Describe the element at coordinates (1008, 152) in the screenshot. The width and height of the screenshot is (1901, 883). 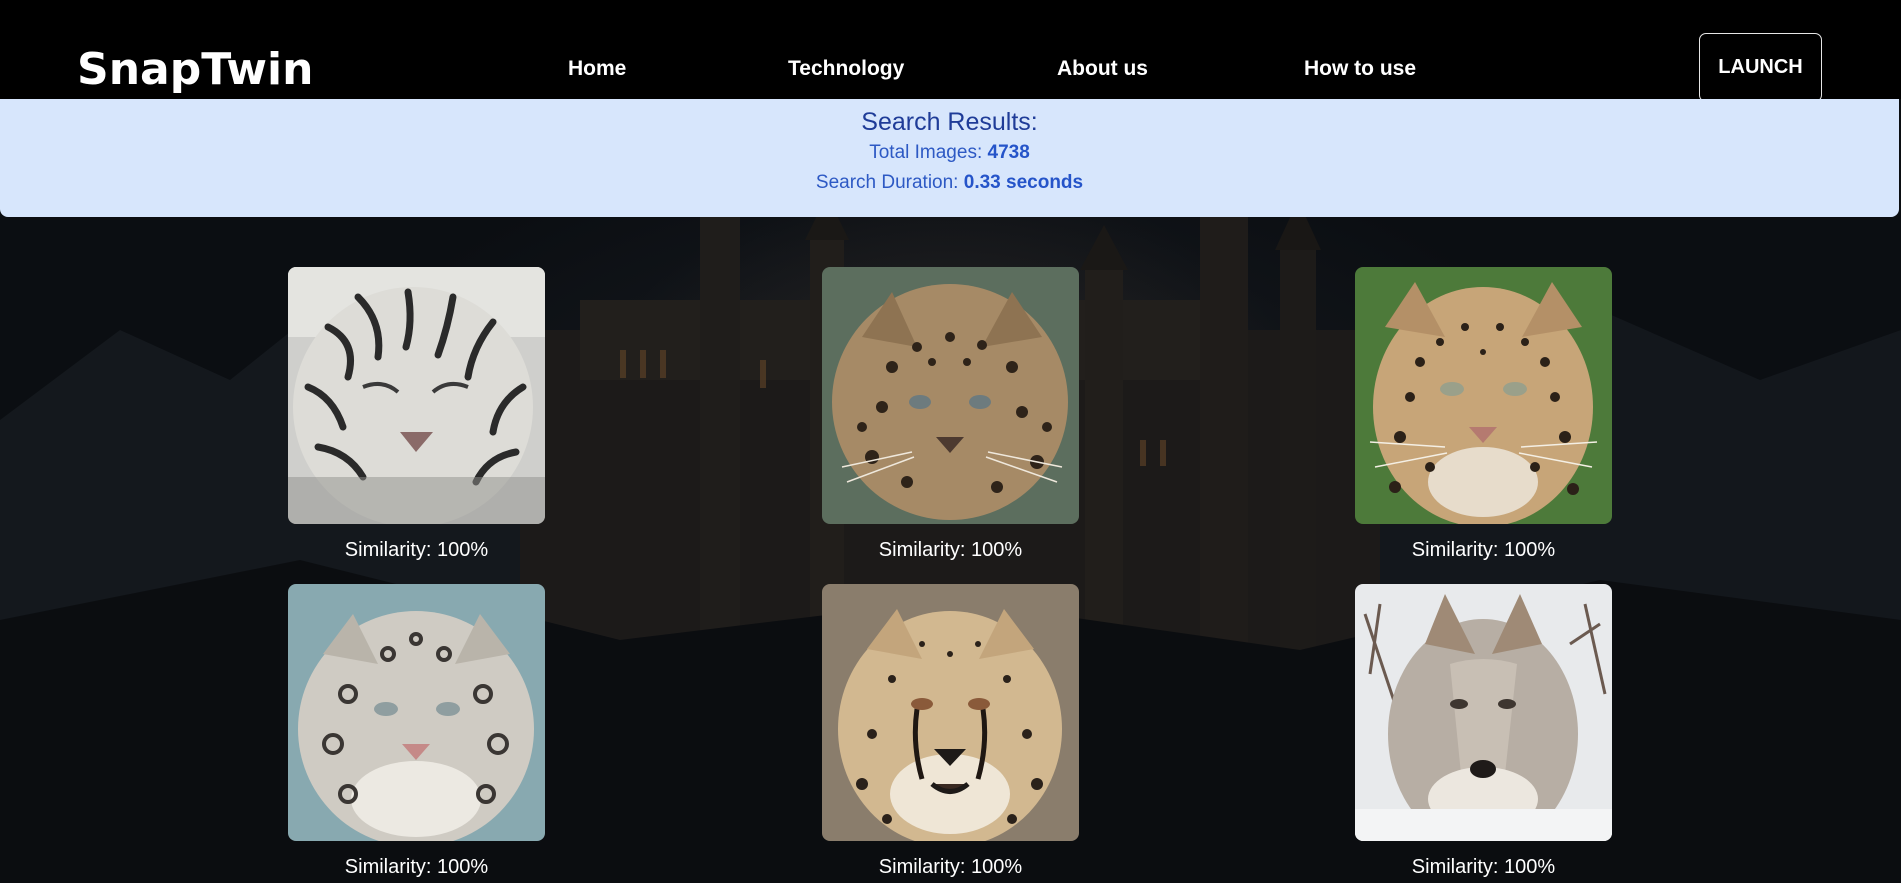
I see `total-images-value: 4738` at that location.